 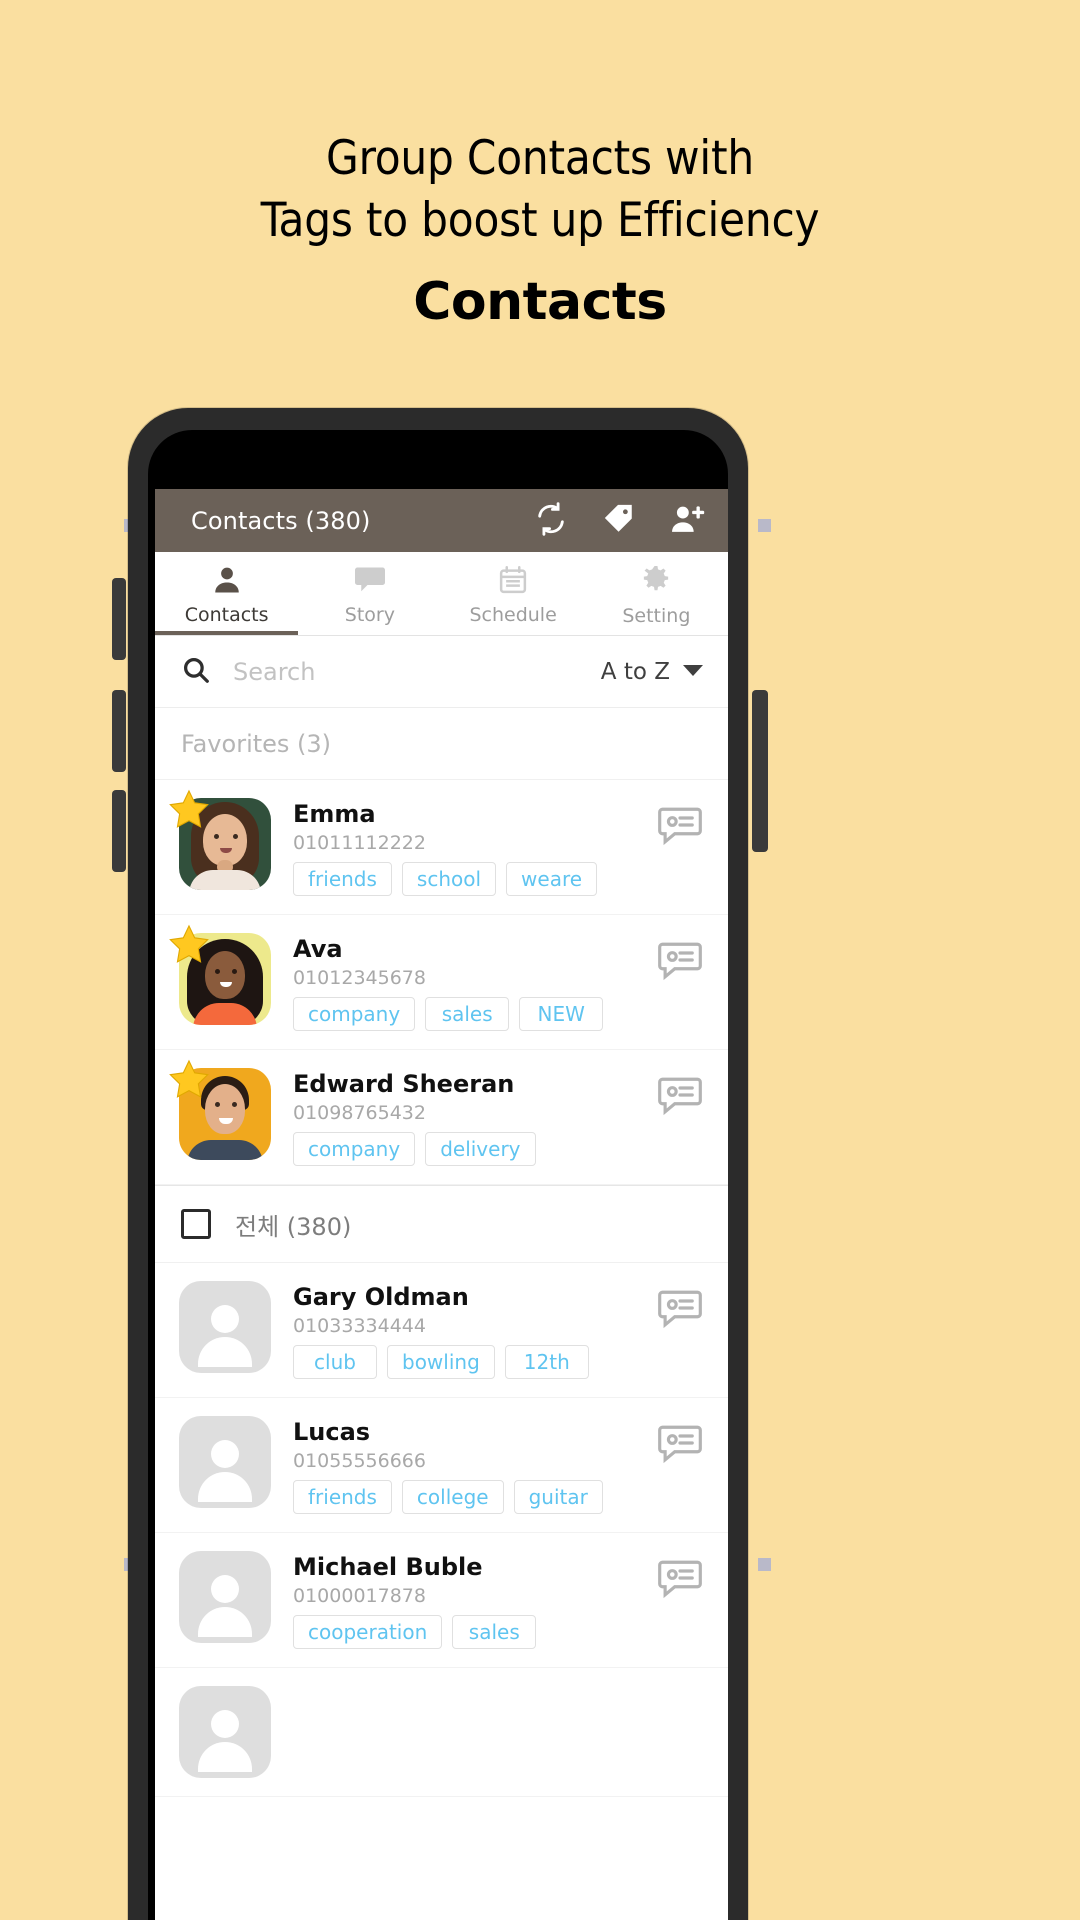 What do you see at coordinates (468, 847) in the screenshot?
I see `contact-info: Emma 01011112222 friends school weare` at bounding box center [468, 847].